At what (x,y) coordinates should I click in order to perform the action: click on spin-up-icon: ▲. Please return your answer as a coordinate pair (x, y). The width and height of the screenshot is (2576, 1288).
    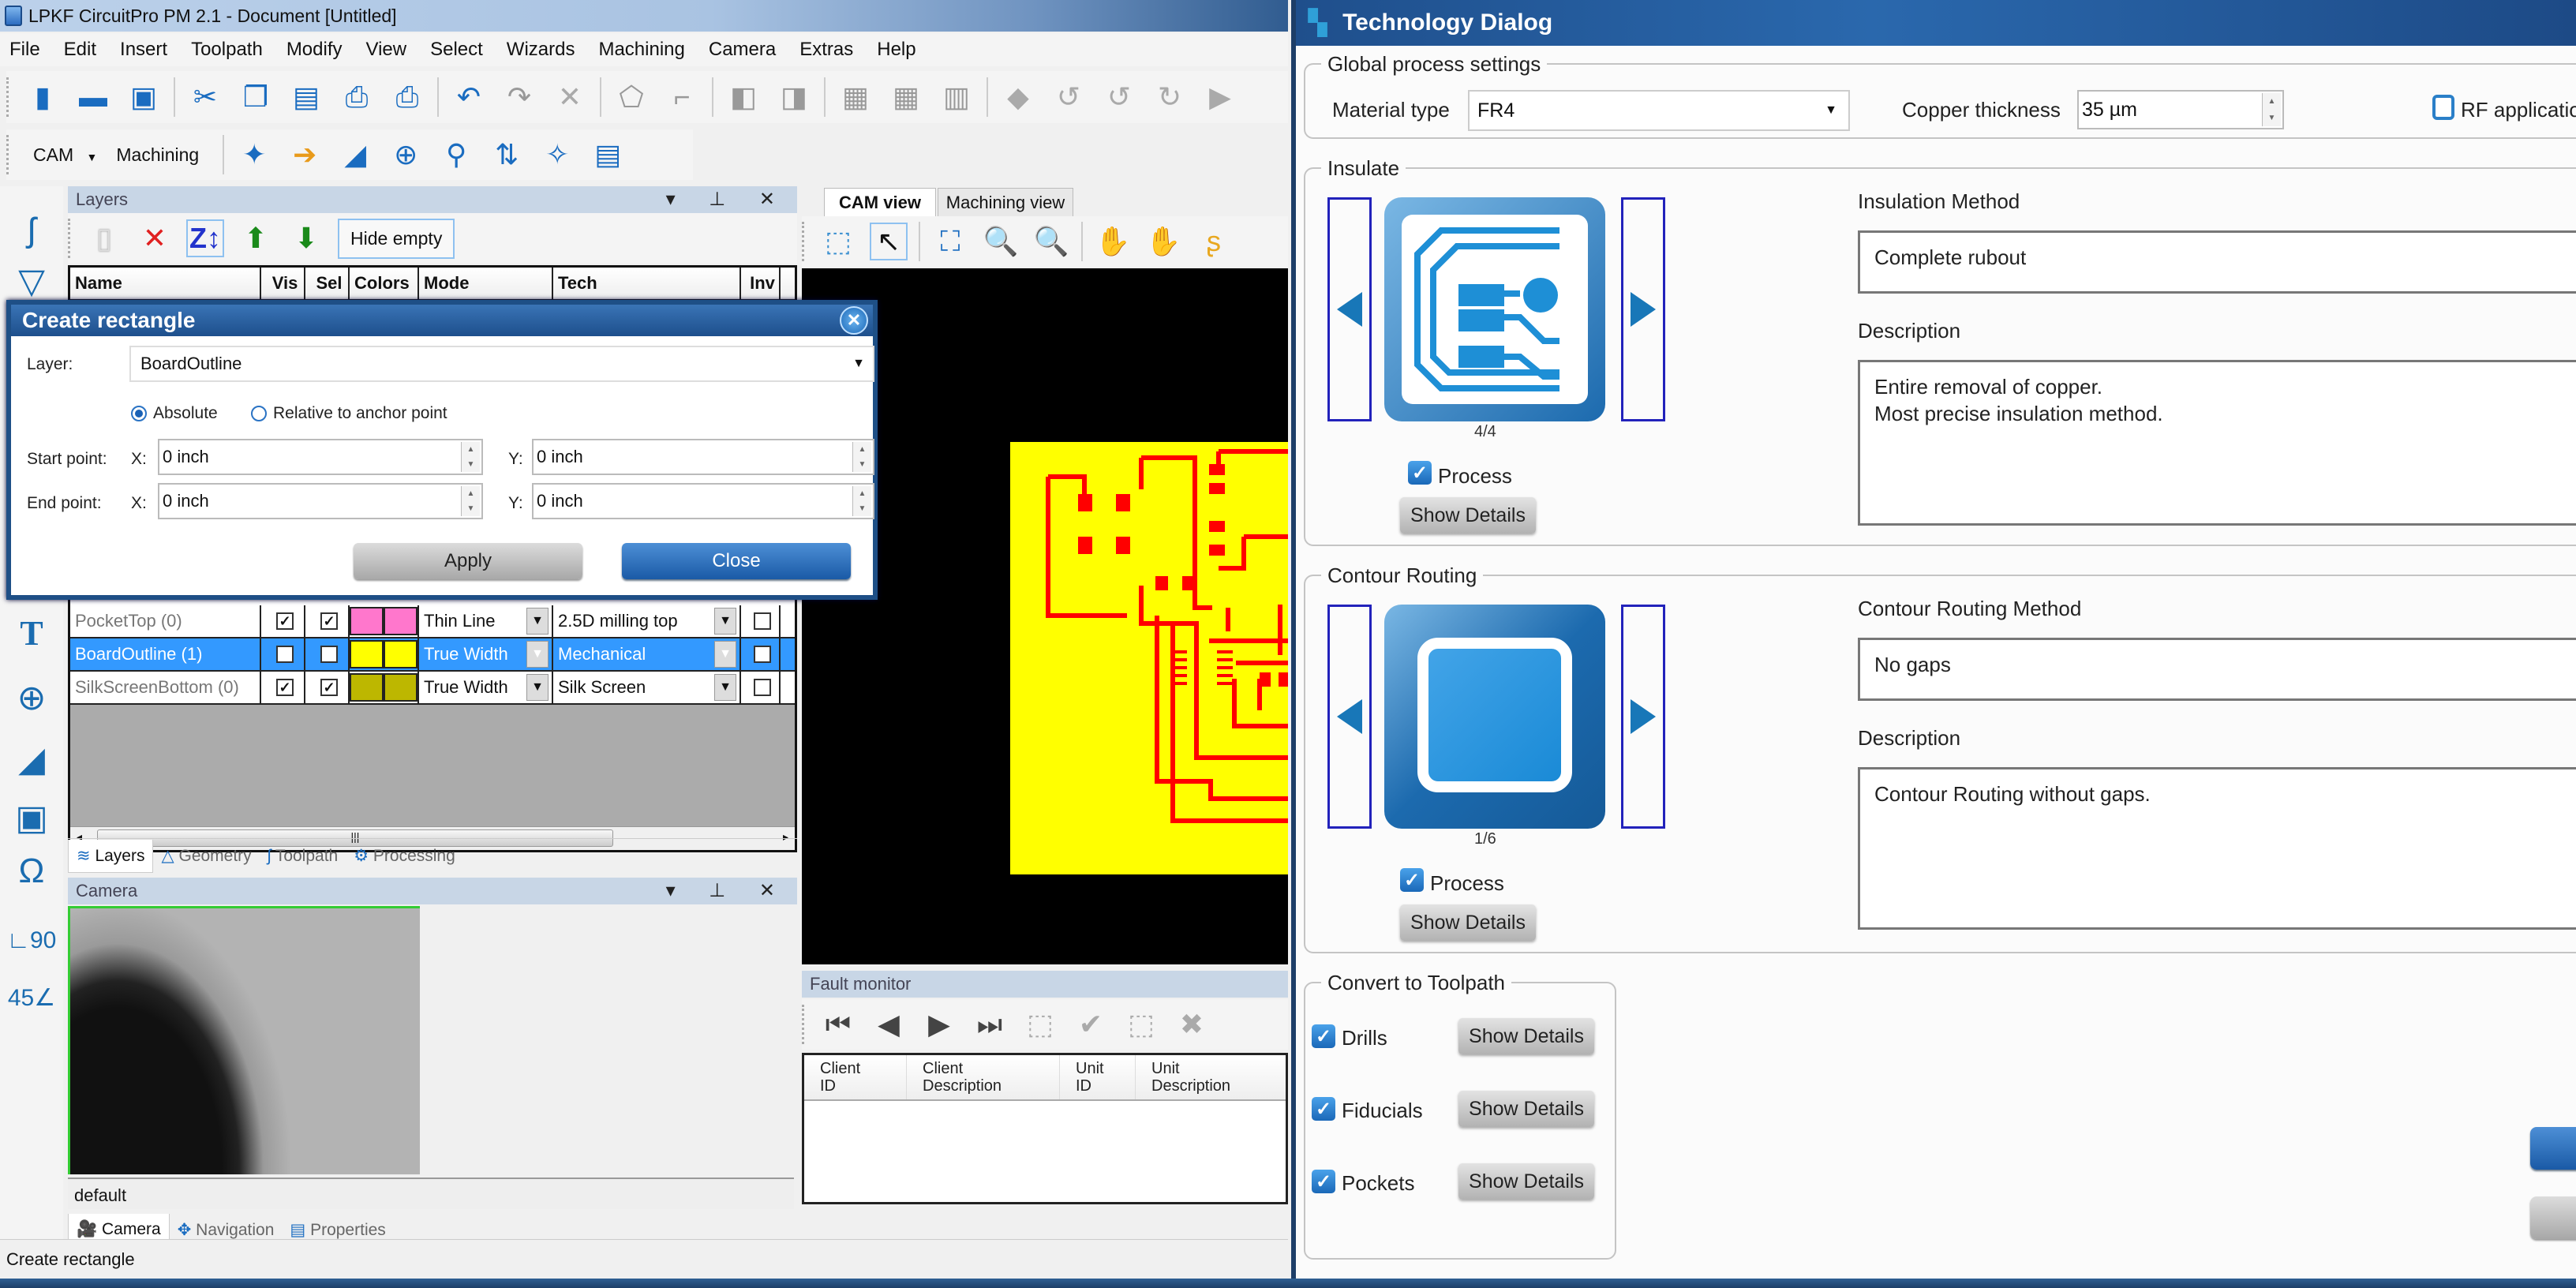
    Looking at the image, I should click on (863, 493).